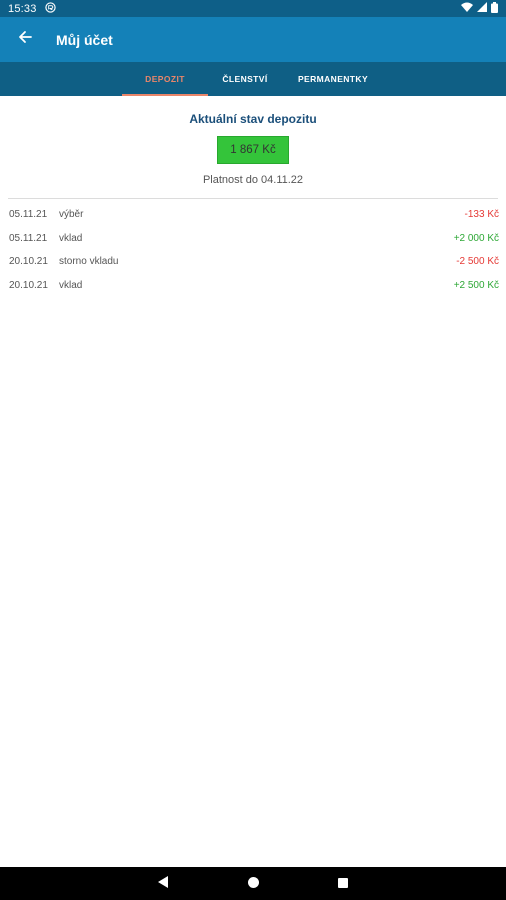 This screenshot has height=900, width=506. I want to click on validity-date: Platnost do 04.11.22, so click(253, 180).